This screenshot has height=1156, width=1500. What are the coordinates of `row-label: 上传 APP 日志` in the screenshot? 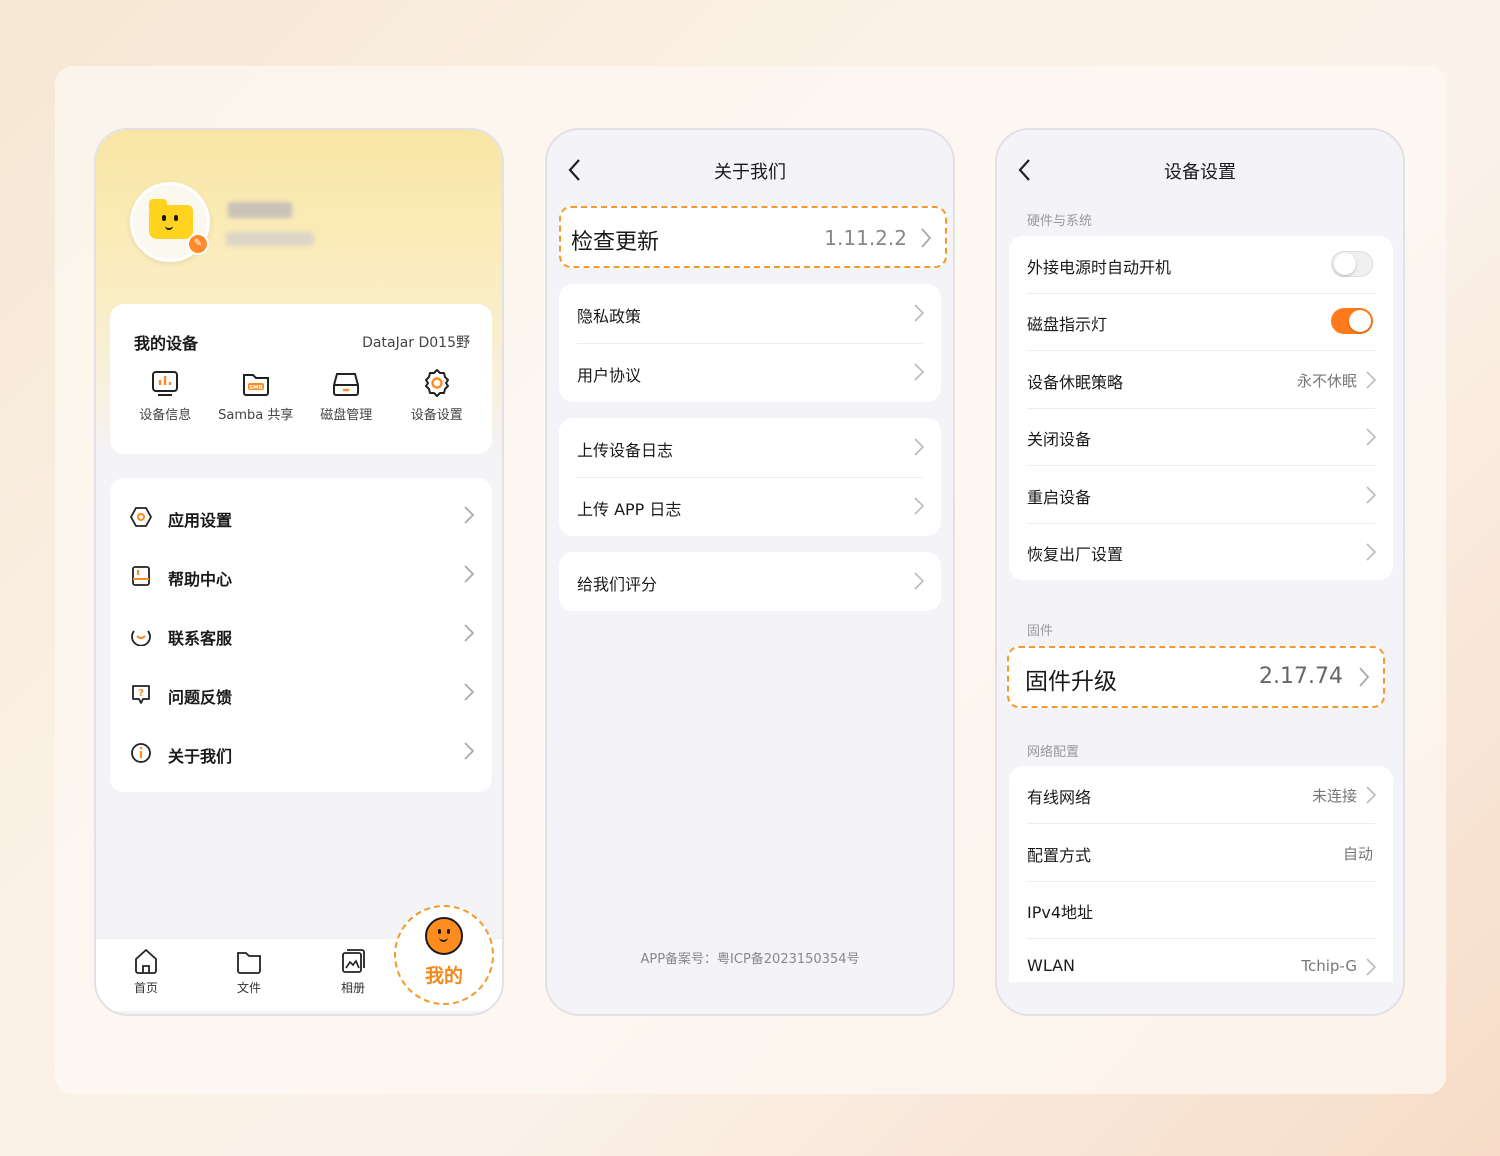 It's located at (629, 509).